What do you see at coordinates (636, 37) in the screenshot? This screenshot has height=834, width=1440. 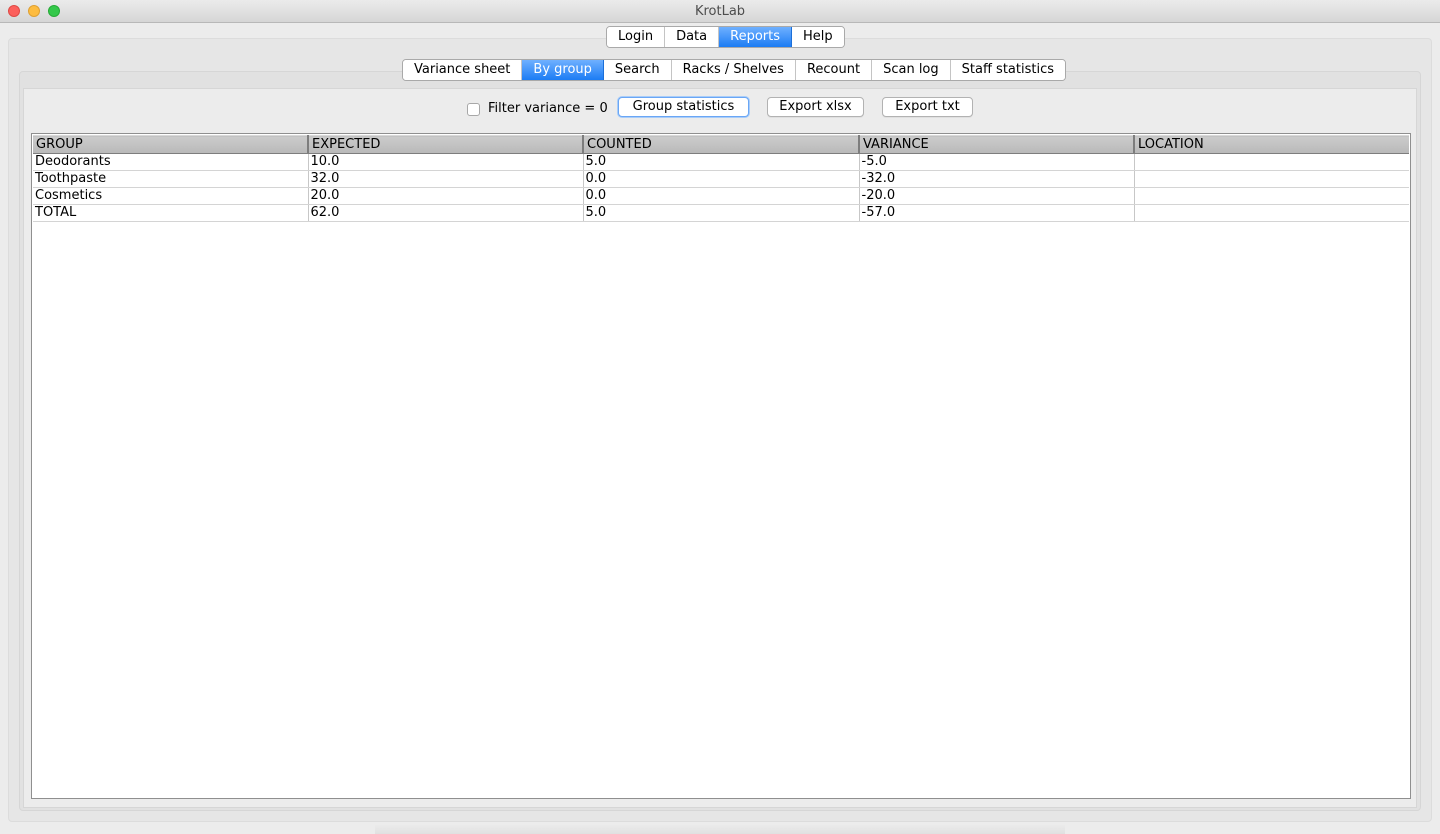 I see `tab-login: Login` at bounding box center [636, 37].